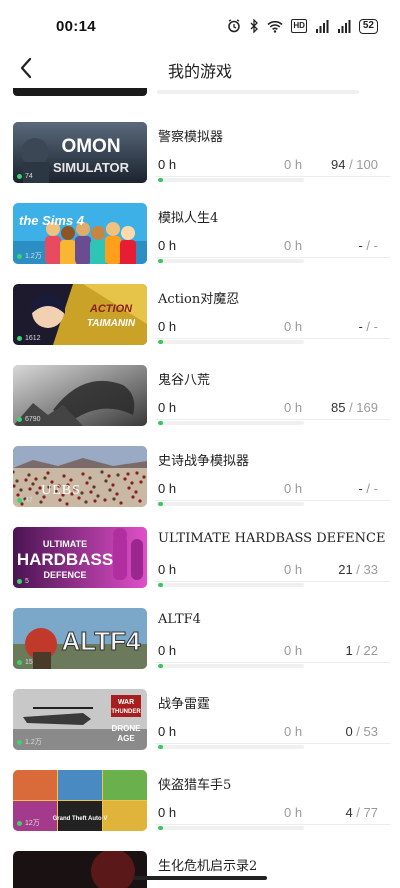  I want to click on game-cover-art: OMON SIMULATOR, so click(80, 152).